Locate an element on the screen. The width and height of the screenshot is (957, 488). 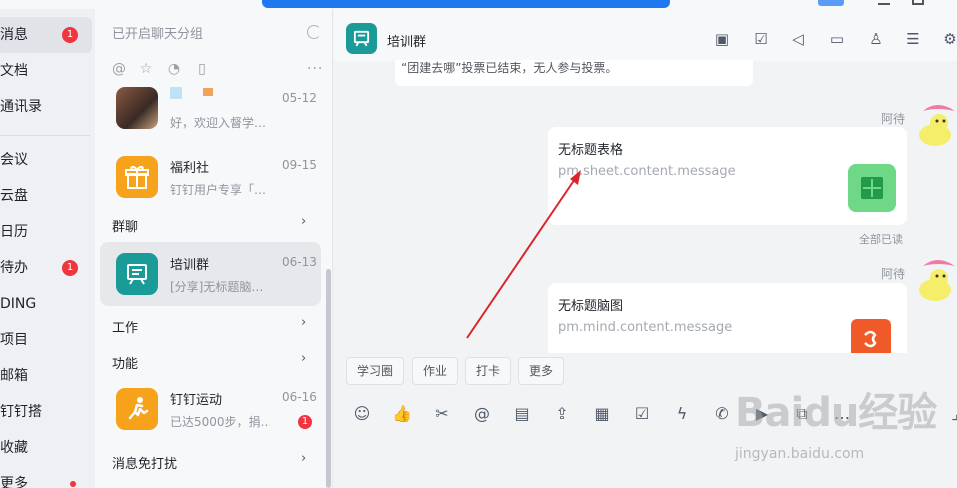
nav-label: 会议 is located at coordinates (14, 160).